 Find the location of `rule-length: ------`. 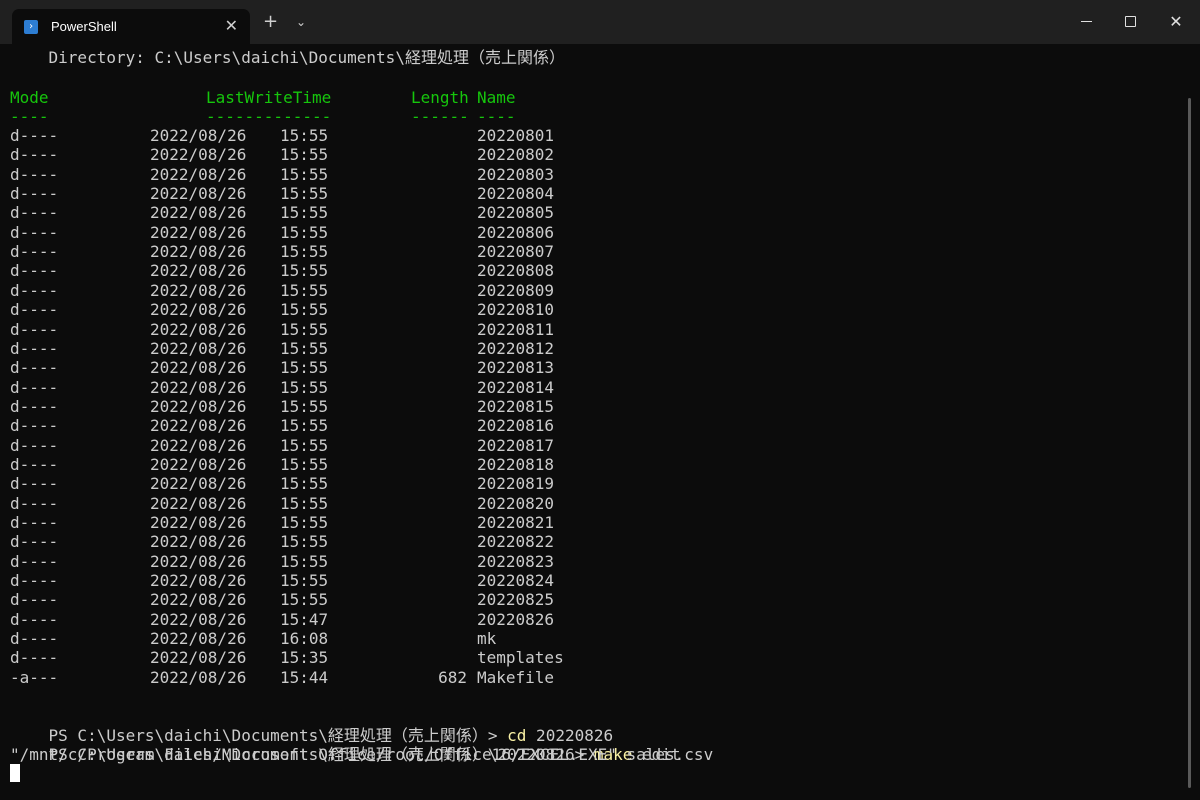

rule-length: ------ is located at coordinates (440, 116).